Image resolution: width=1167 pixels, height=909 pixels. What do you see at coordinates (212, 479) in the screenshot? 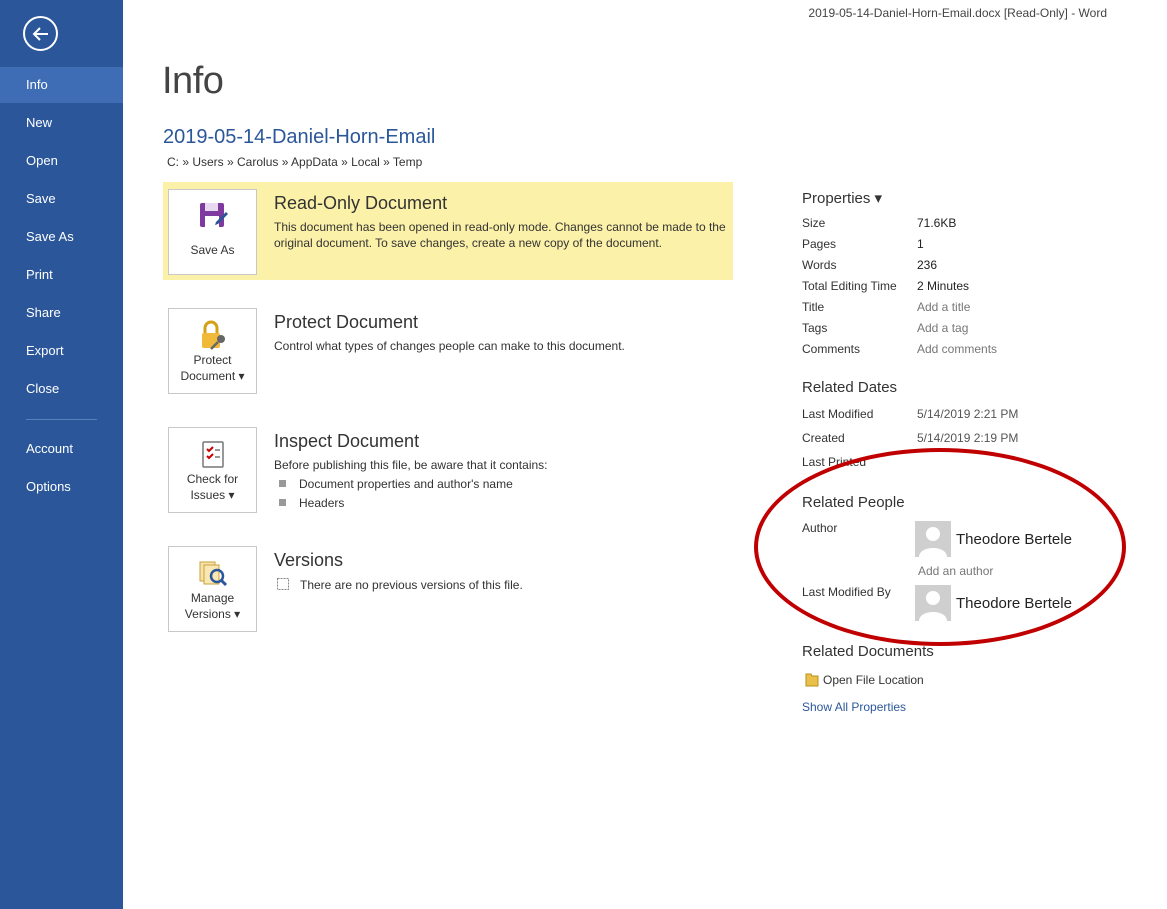
I see `check-issues-button-line1: Check for` at bounding box center [212, 479].